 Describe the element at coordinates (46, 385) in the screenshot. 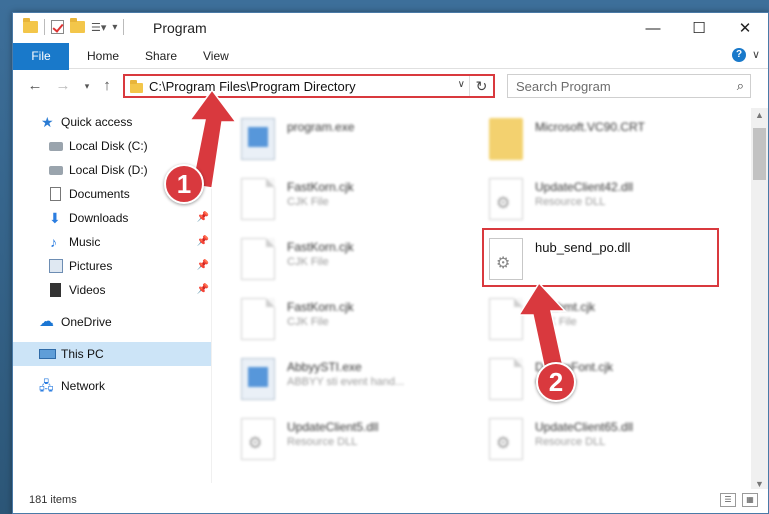

I see `network-icon: 🖧` at that location.